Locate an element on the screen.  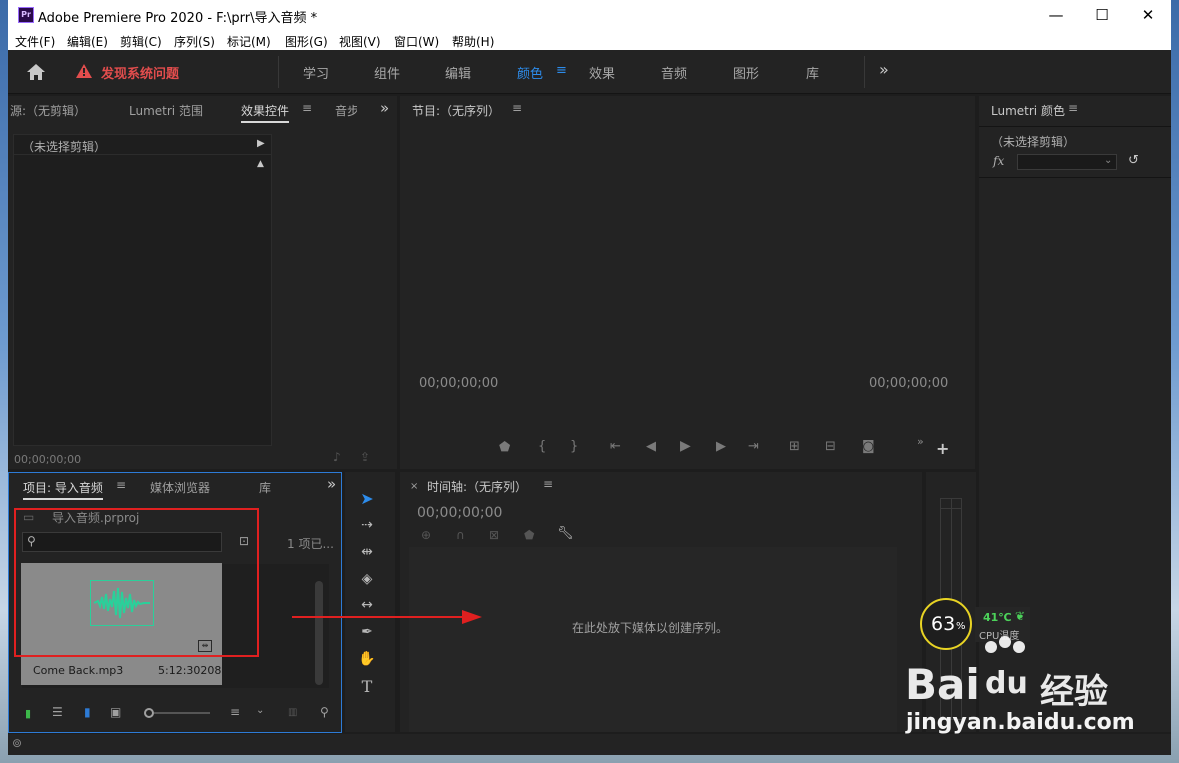
menu-window: 窗口(W) is located at coordinates (416, 41).